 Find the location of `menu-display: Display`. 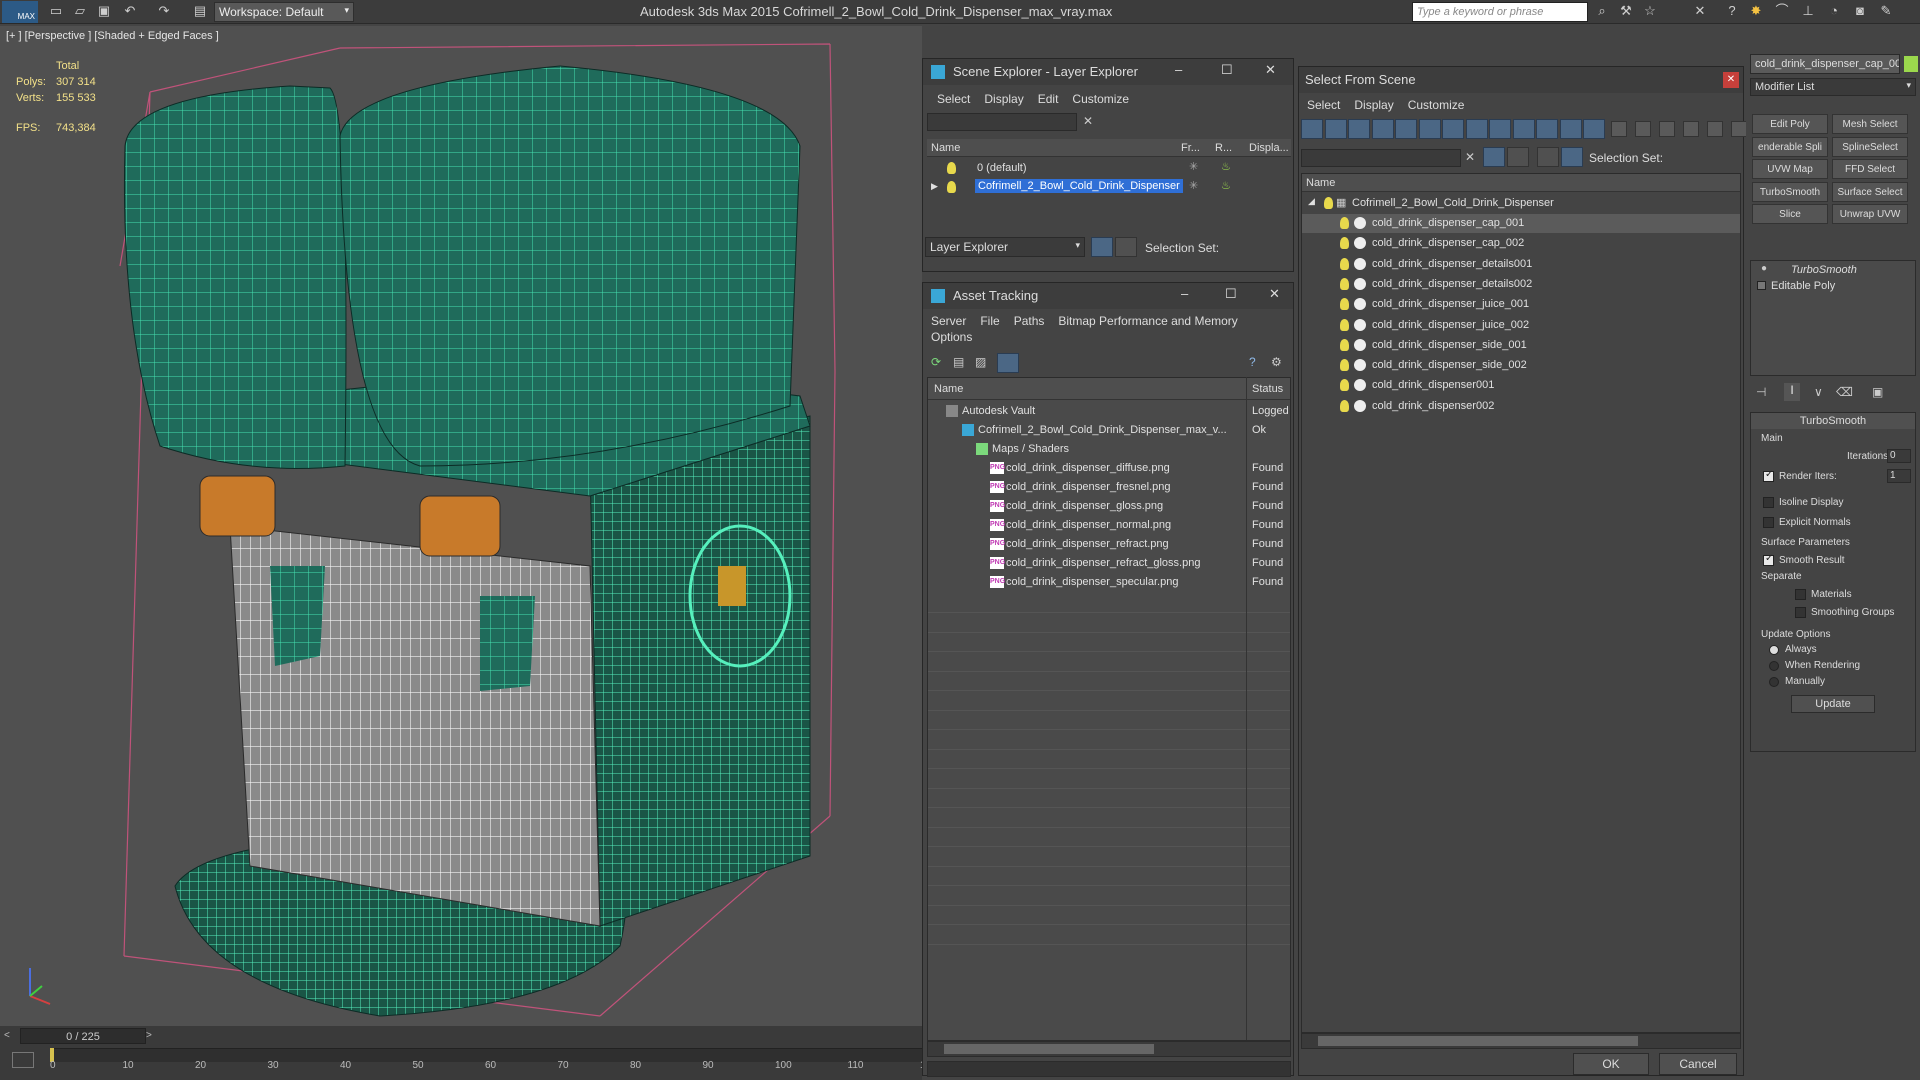

menu-display: Display is located at coordinates (1003, 99).